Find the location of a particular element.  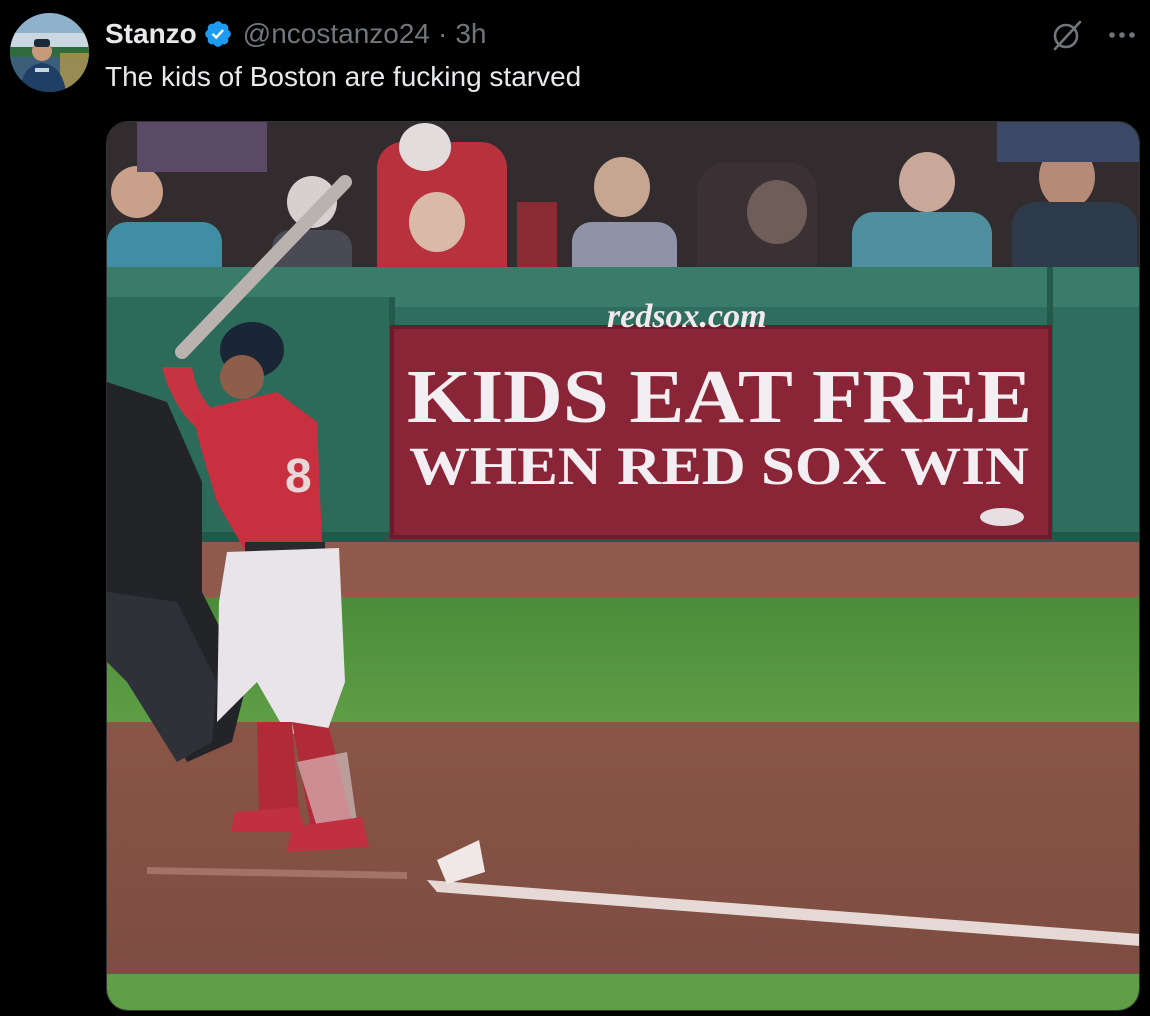

ad-line-1: KIDS EAT FREE is located at coordinates (719, 397).